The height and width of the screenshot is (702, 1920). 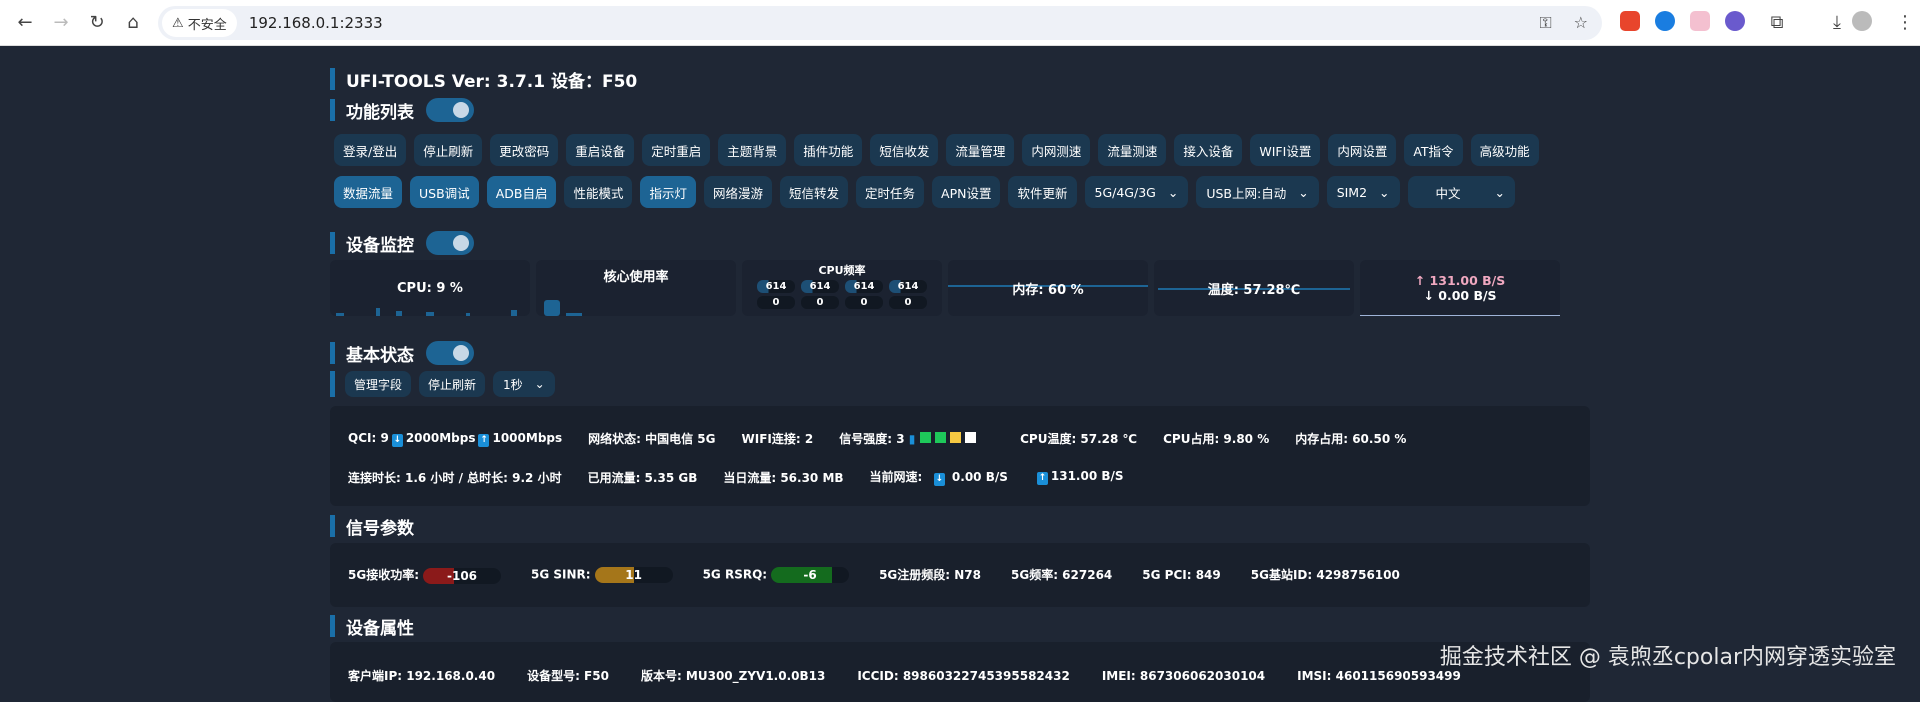 I want to click on network-status: 网络状态: 中国电信 5G, so click(x=651, y=438).